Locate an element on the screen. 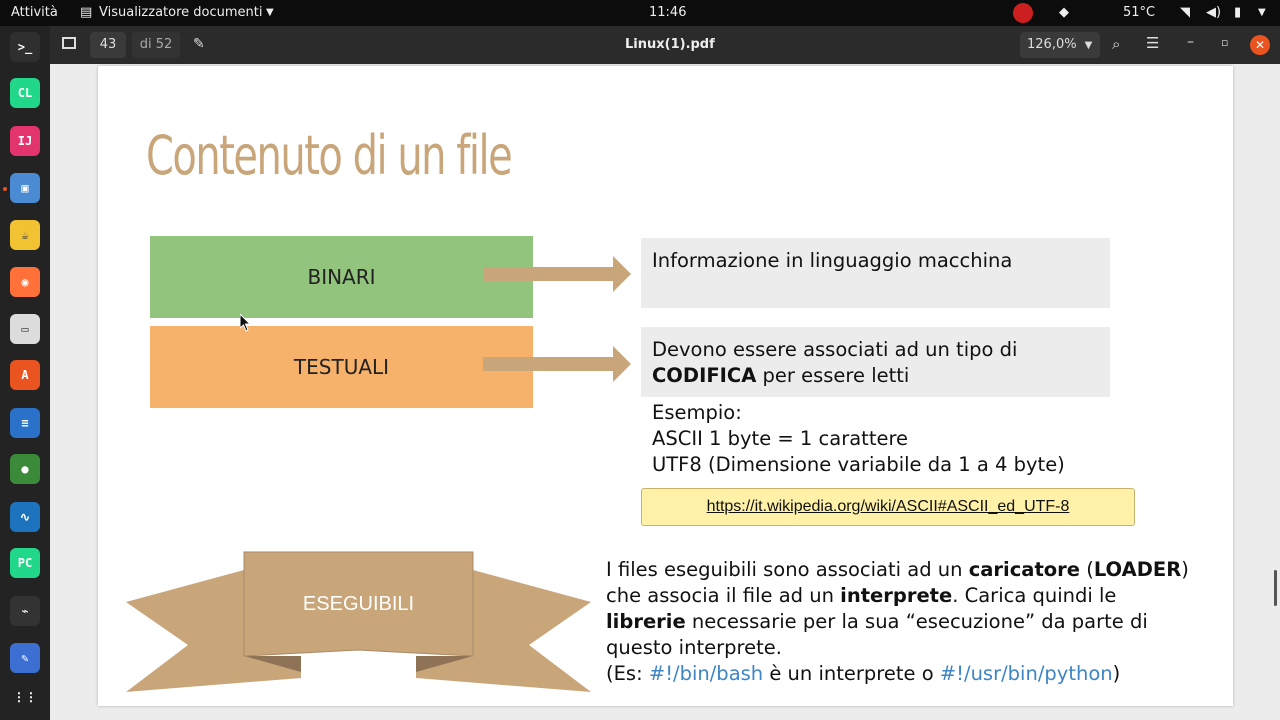  wifi-icon: ◥ is located at coordinates (1185, 12).